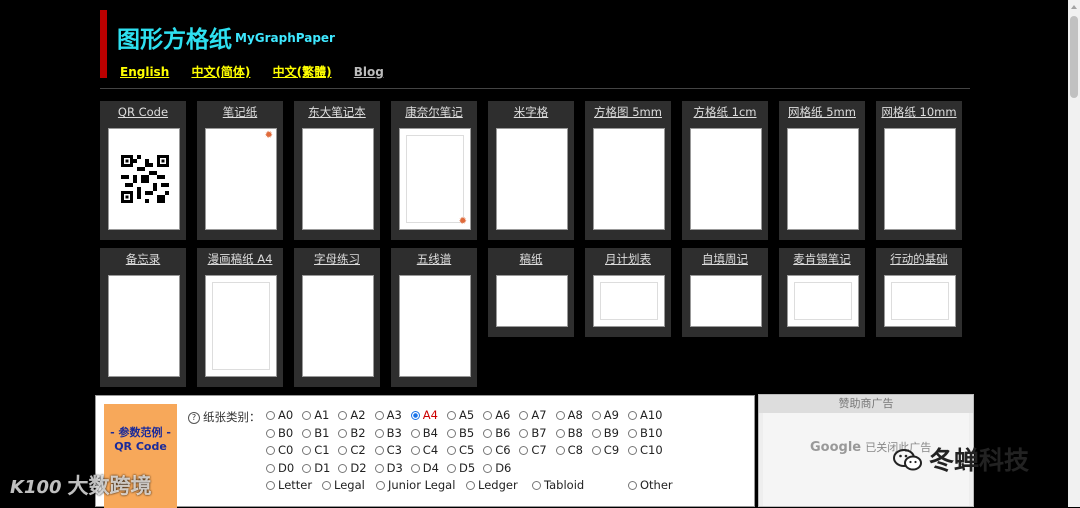 The height and width of the screenshot is (508, 1080). What do you see at coordinates (492, 485) in the screenshot?
I see `paper-size-option-ledger: Ledger` at bounding box center [492, 485].